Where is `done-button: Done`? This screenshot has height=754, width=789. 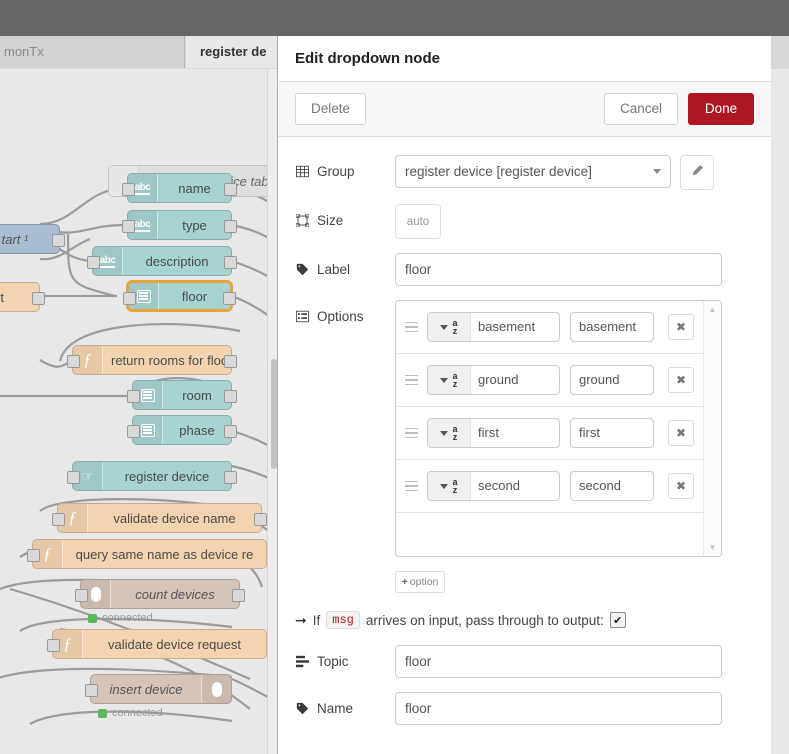
done-button: Done is located at coordinates (721, 109).